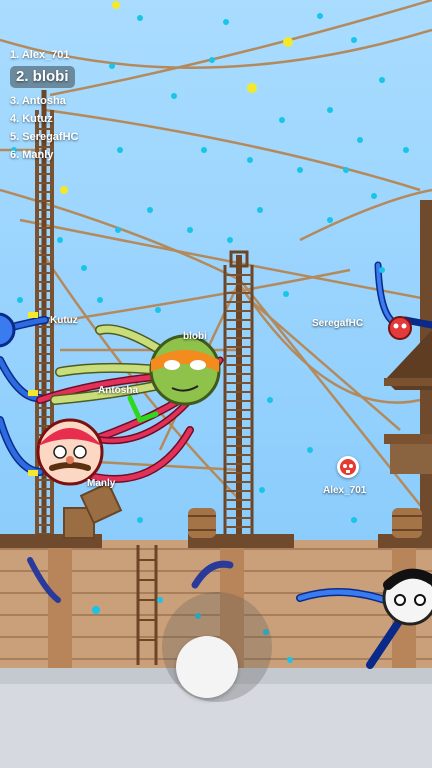 The height and width of the screenshot is (768, 432). What do you see at coordinates (40, 55) in the screenshot?
I see `leaderboard-row: 1. Alex_701` at bounding box center [40, 55].